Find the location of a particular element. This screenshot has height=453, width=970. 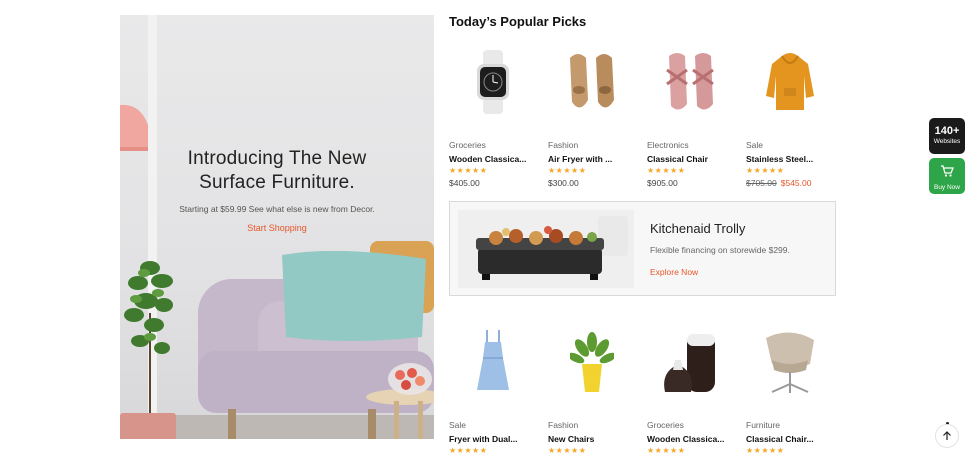

explore-now-link: Explore Now is located at coordinates (674, 272).